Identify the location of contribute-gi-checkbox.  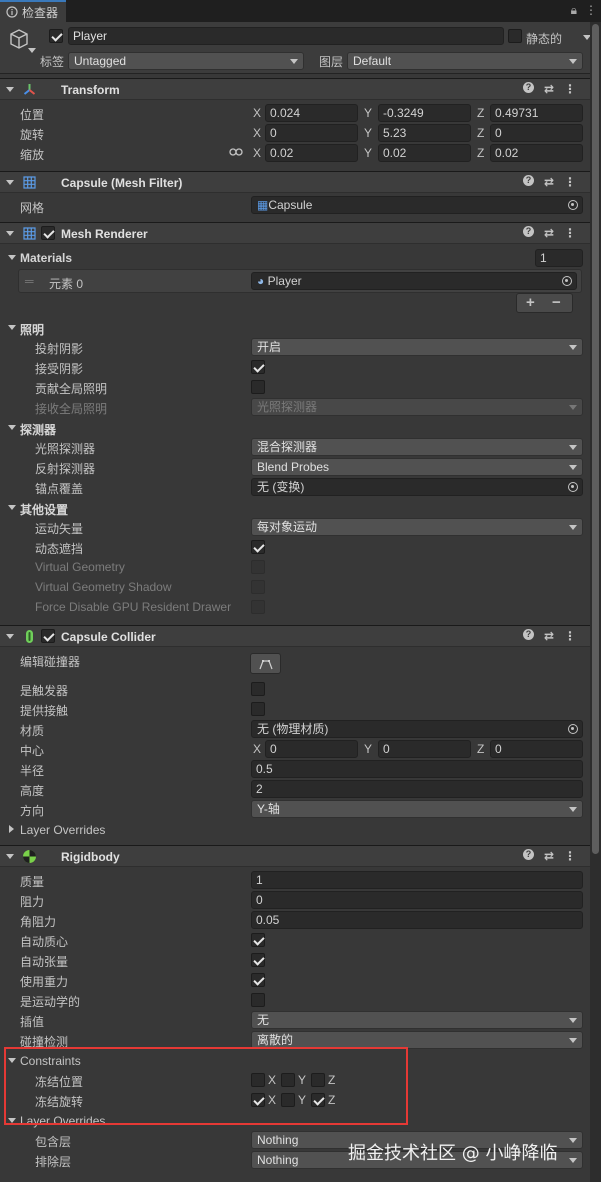
(258, 387).